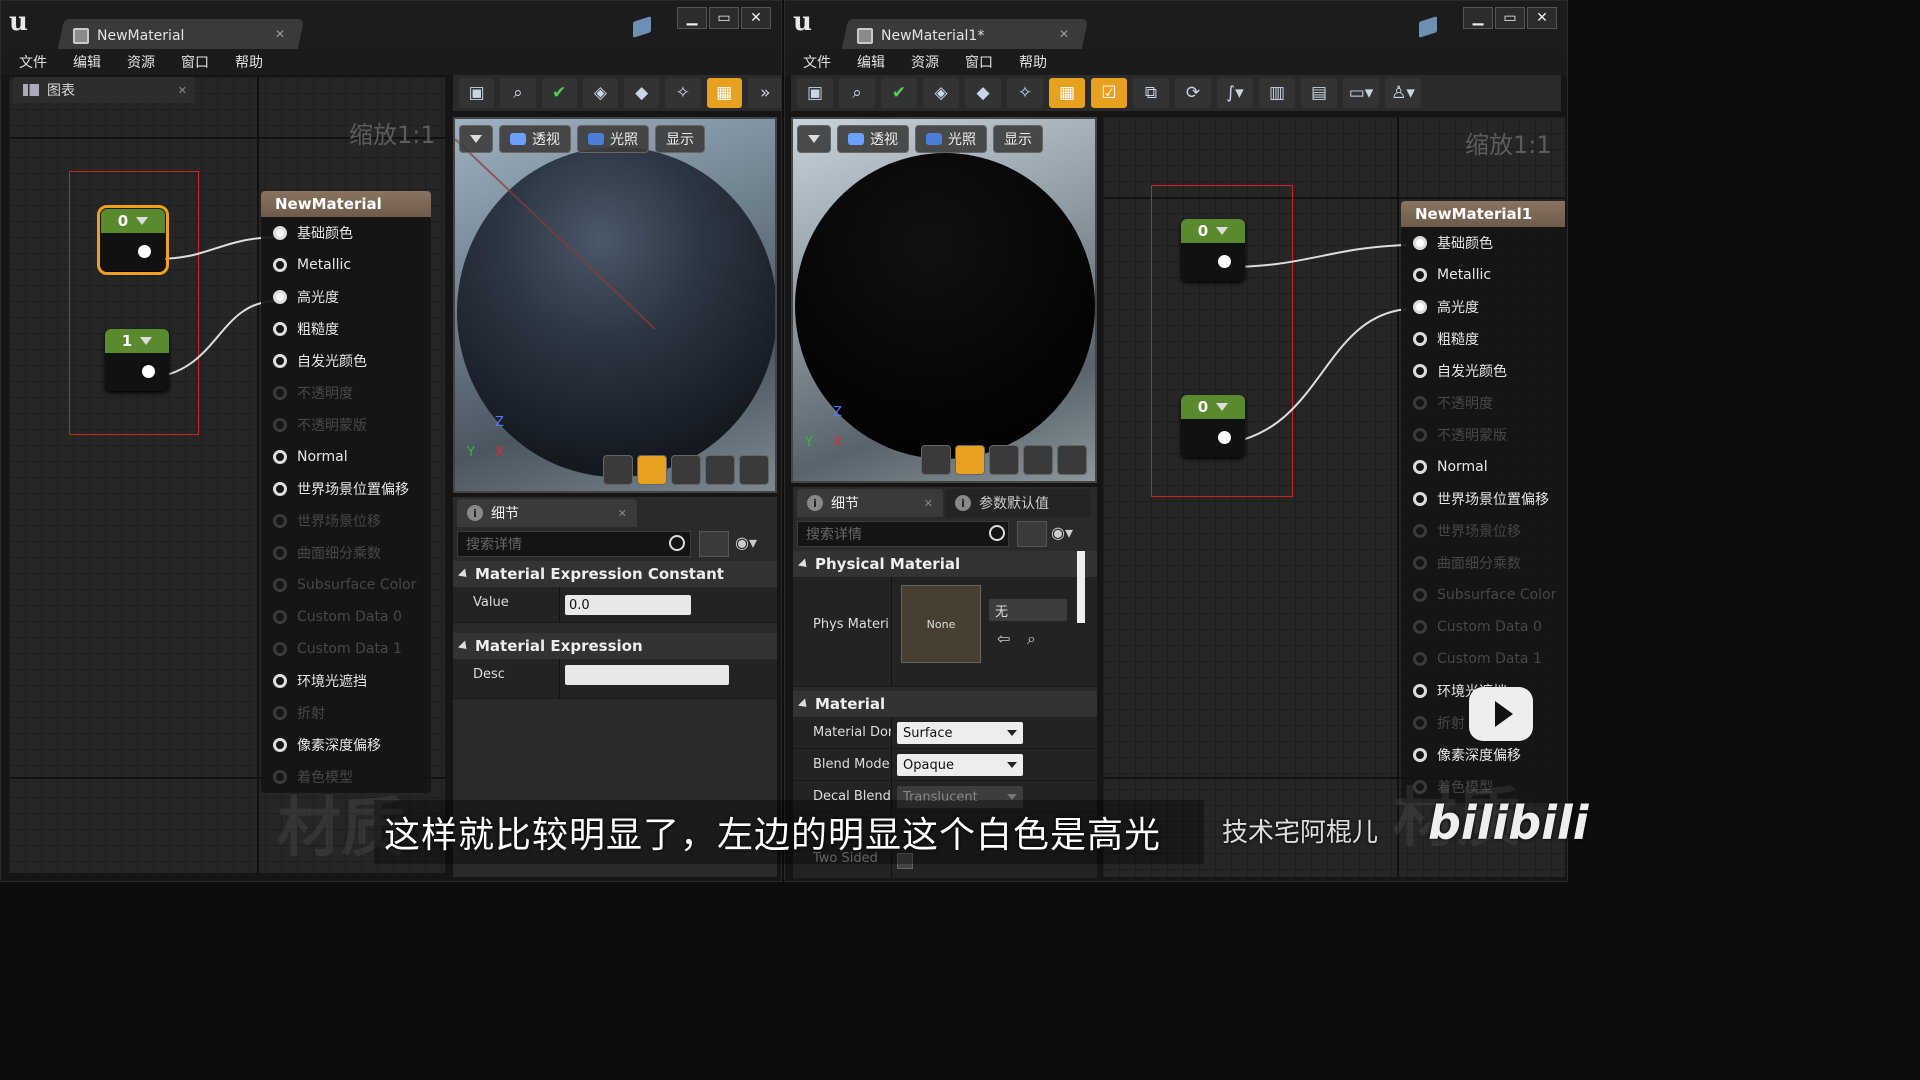  What do you see at coordinates (1510, 18) in the screenshot?
I see `maximize-icon: ▭` at bounding box center [1510, 18].